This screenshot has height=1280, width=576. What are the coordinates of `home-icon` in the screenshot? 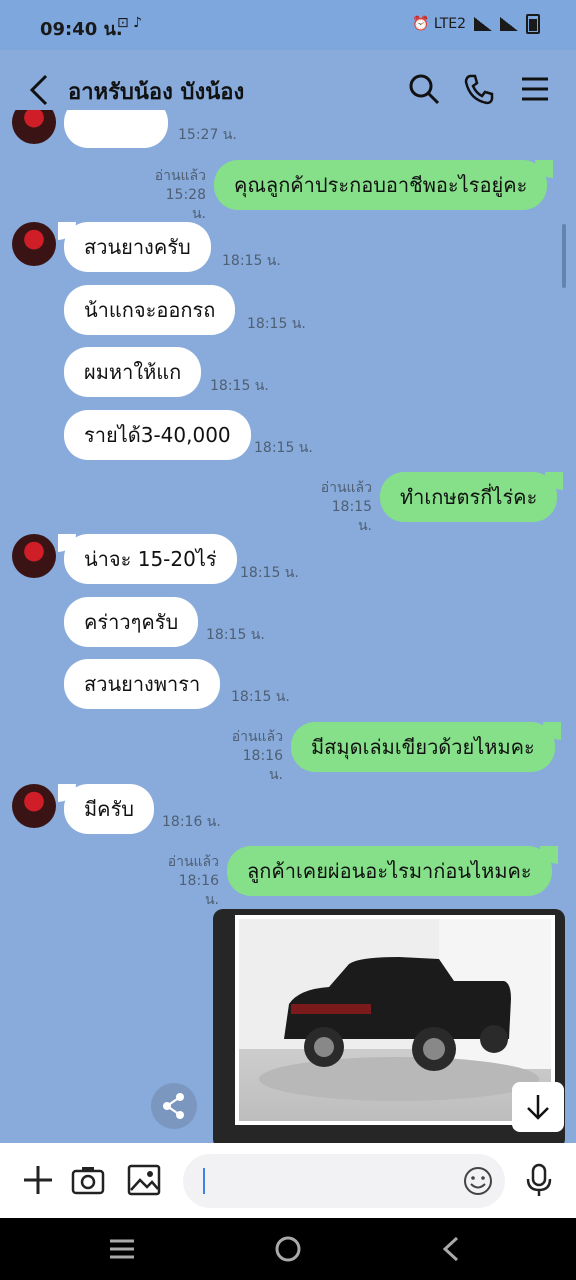 It's located at (288, 1249).